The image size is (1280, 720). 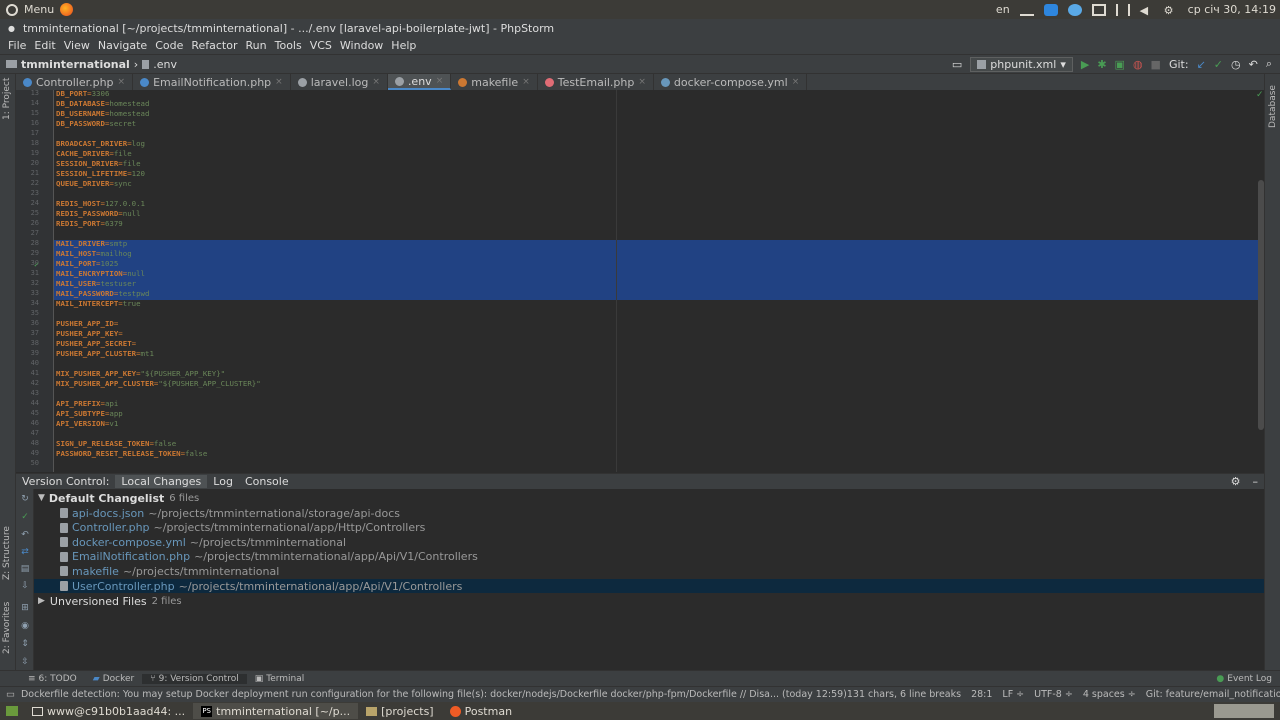 What do you see at coordinates (1244, 711) in the screenshot?
I see `workspace-switcher-icon` at bounding box center [1244, 711].